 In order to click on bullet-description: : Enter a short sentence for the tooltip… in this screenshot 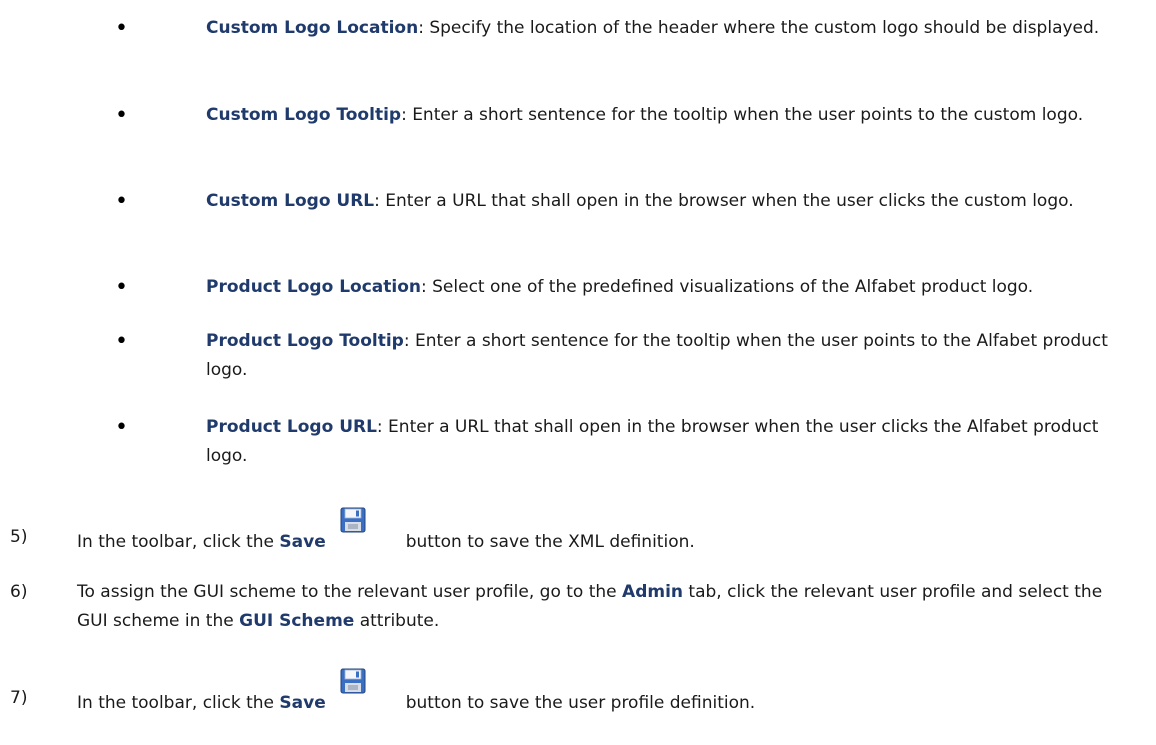, I will do `click(742, 115)`.